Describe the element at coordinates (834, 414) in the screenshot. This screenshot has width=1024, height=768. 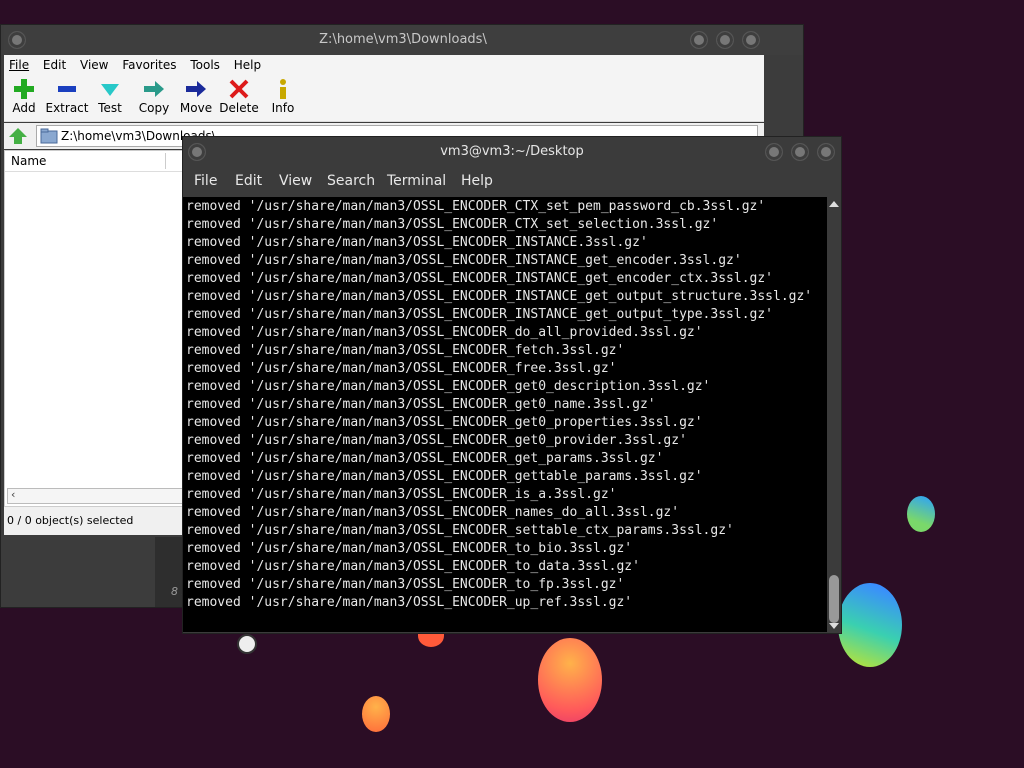
I see `terminal-scrollbar` at that location.